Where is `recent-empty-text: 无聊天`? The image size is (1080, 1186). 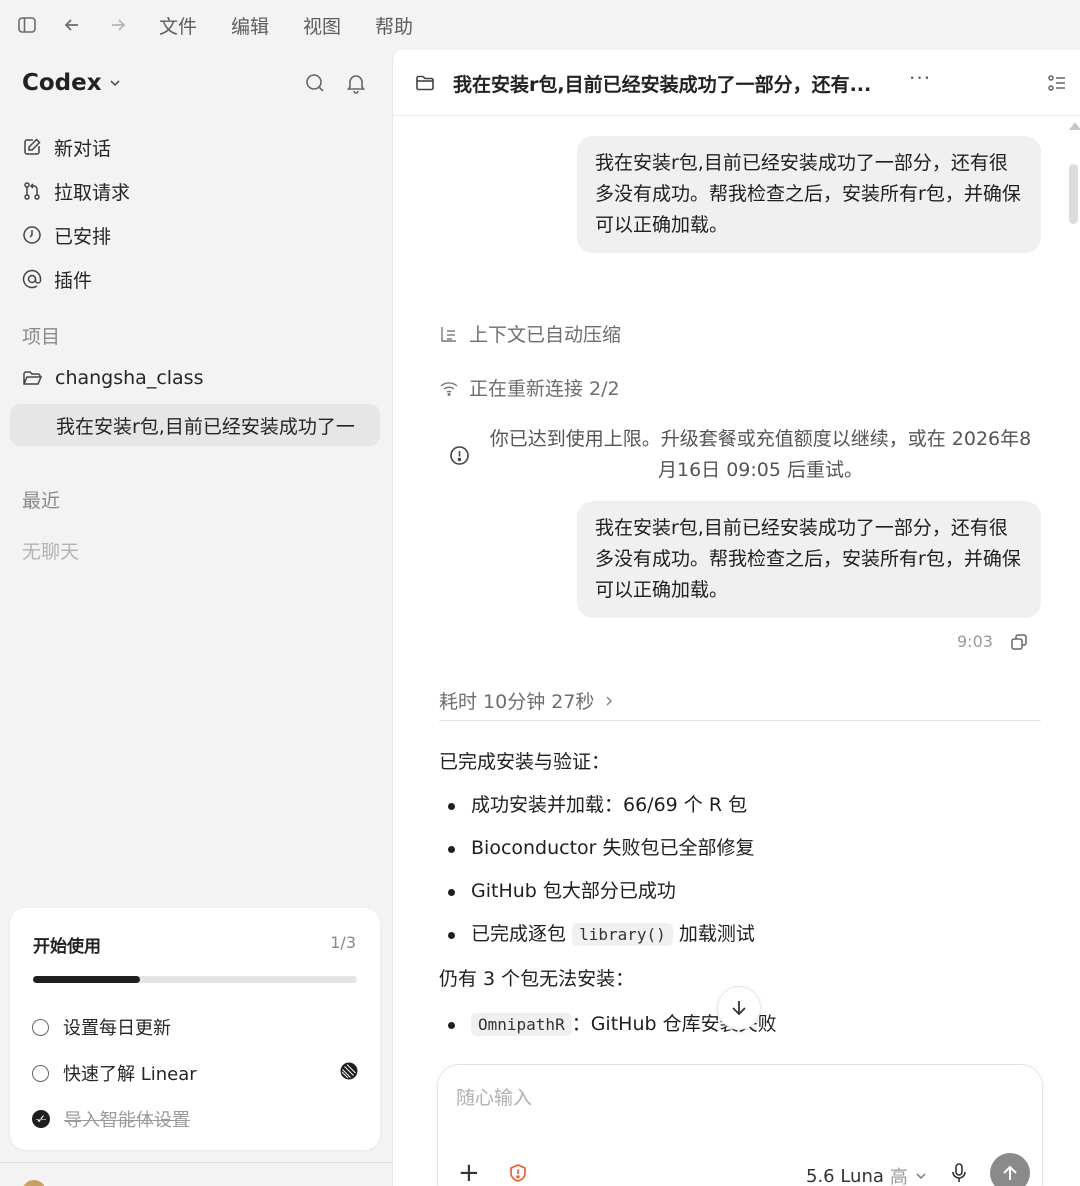 recent-empty-text: 无聊天 is located at coordinates (51, 552).